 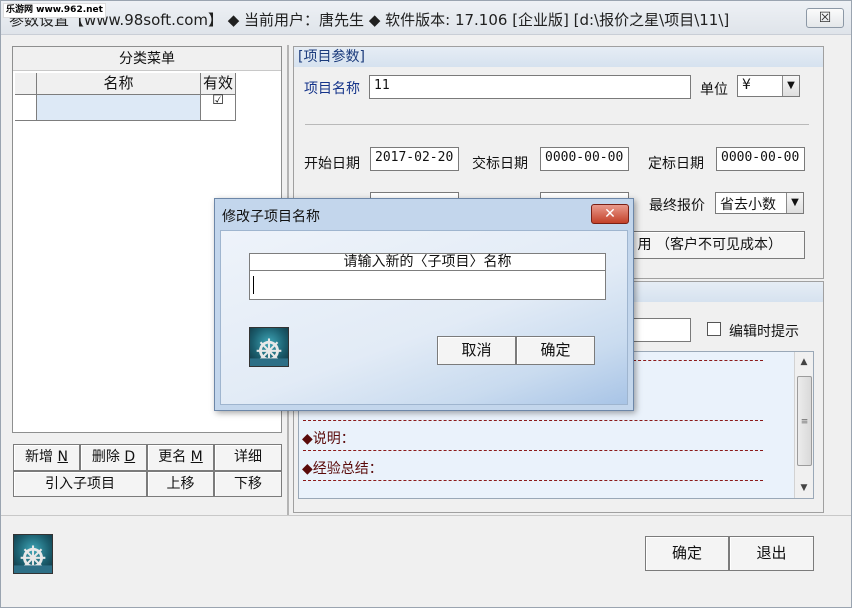 I want to click on dialog-cancel-button: 取消, so click(x=476, y=350).